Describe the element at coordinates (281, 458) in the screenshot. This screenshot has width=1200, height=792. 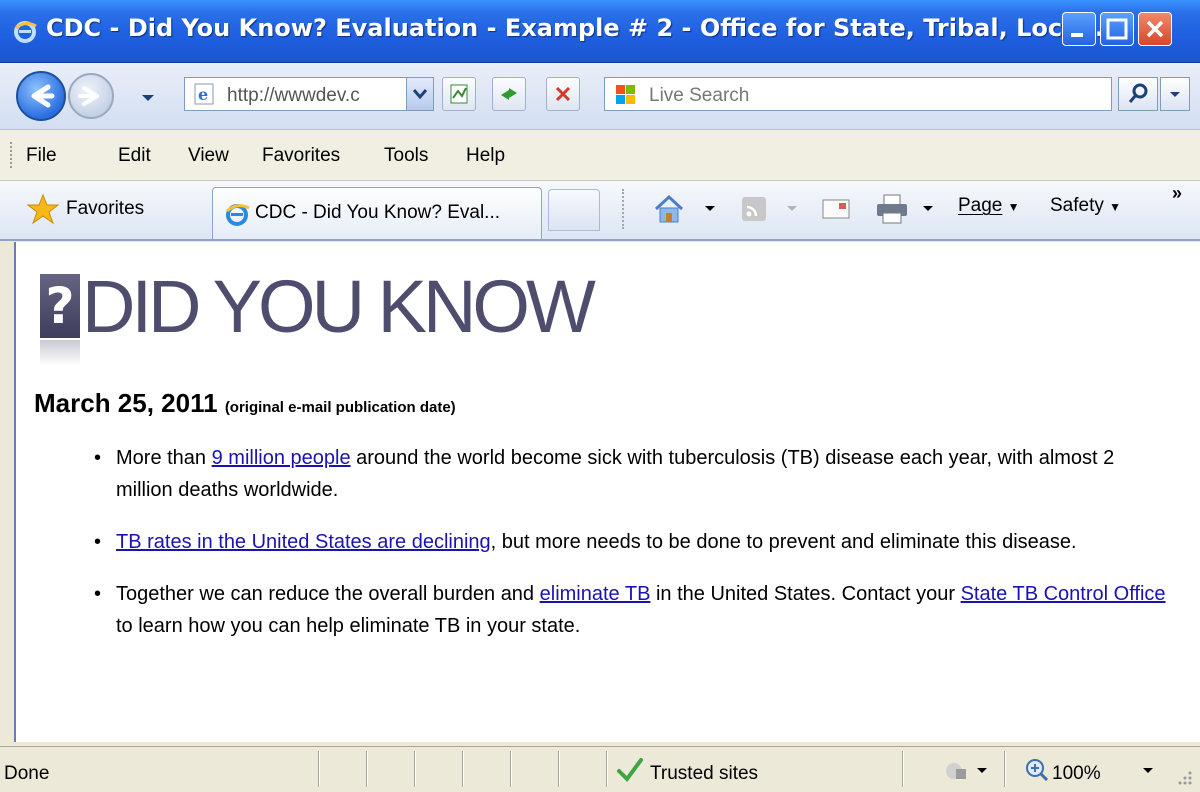
I see `link-9-million-people: 9 million people` at that location.